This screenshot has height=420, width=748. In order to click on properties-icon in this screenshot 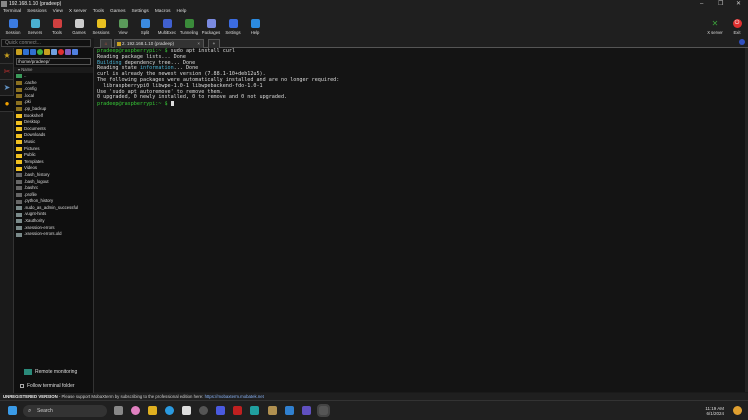, I will do `click(68, 52)`.